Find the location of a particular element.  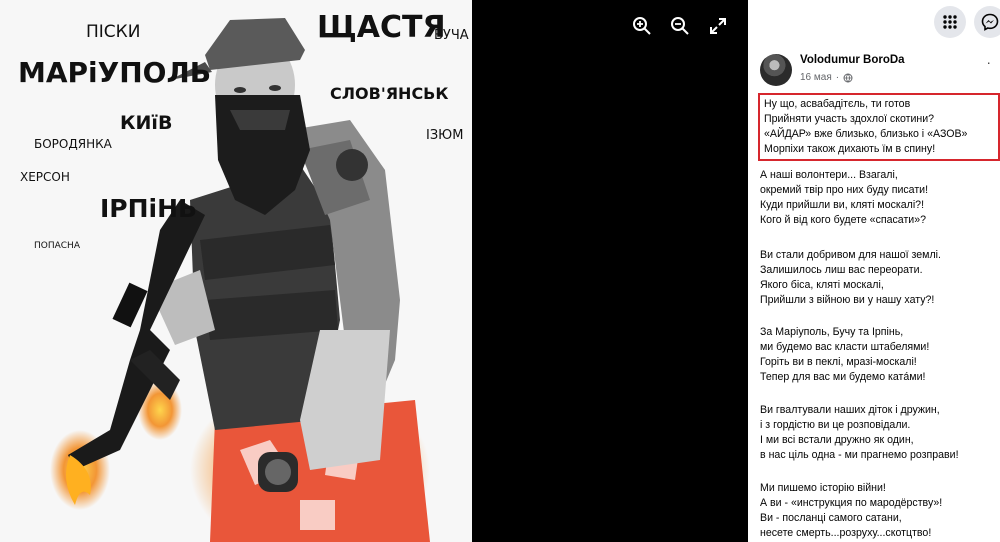

poem-line: Кого й від кого будете «спасати»? is located at coordinates (843, 220).